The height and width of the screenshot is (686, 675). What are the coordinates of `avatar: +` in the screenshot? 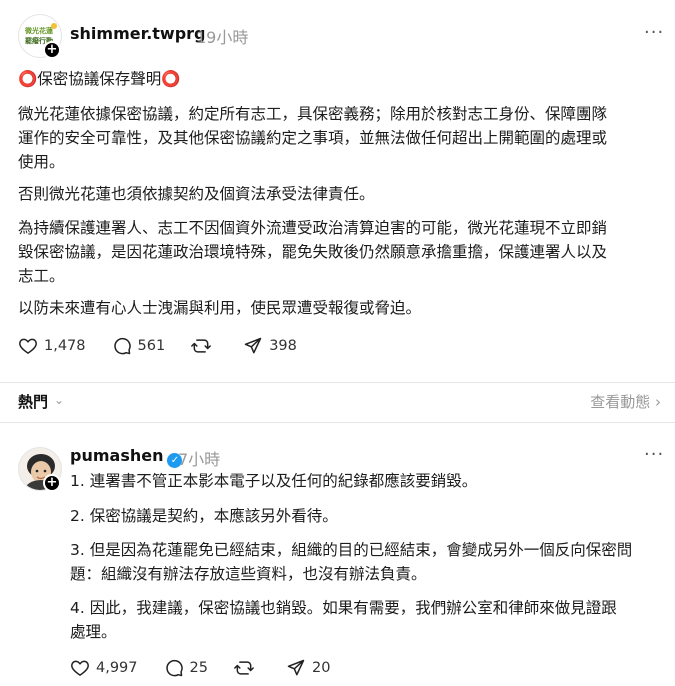 It's located at (40, 469).